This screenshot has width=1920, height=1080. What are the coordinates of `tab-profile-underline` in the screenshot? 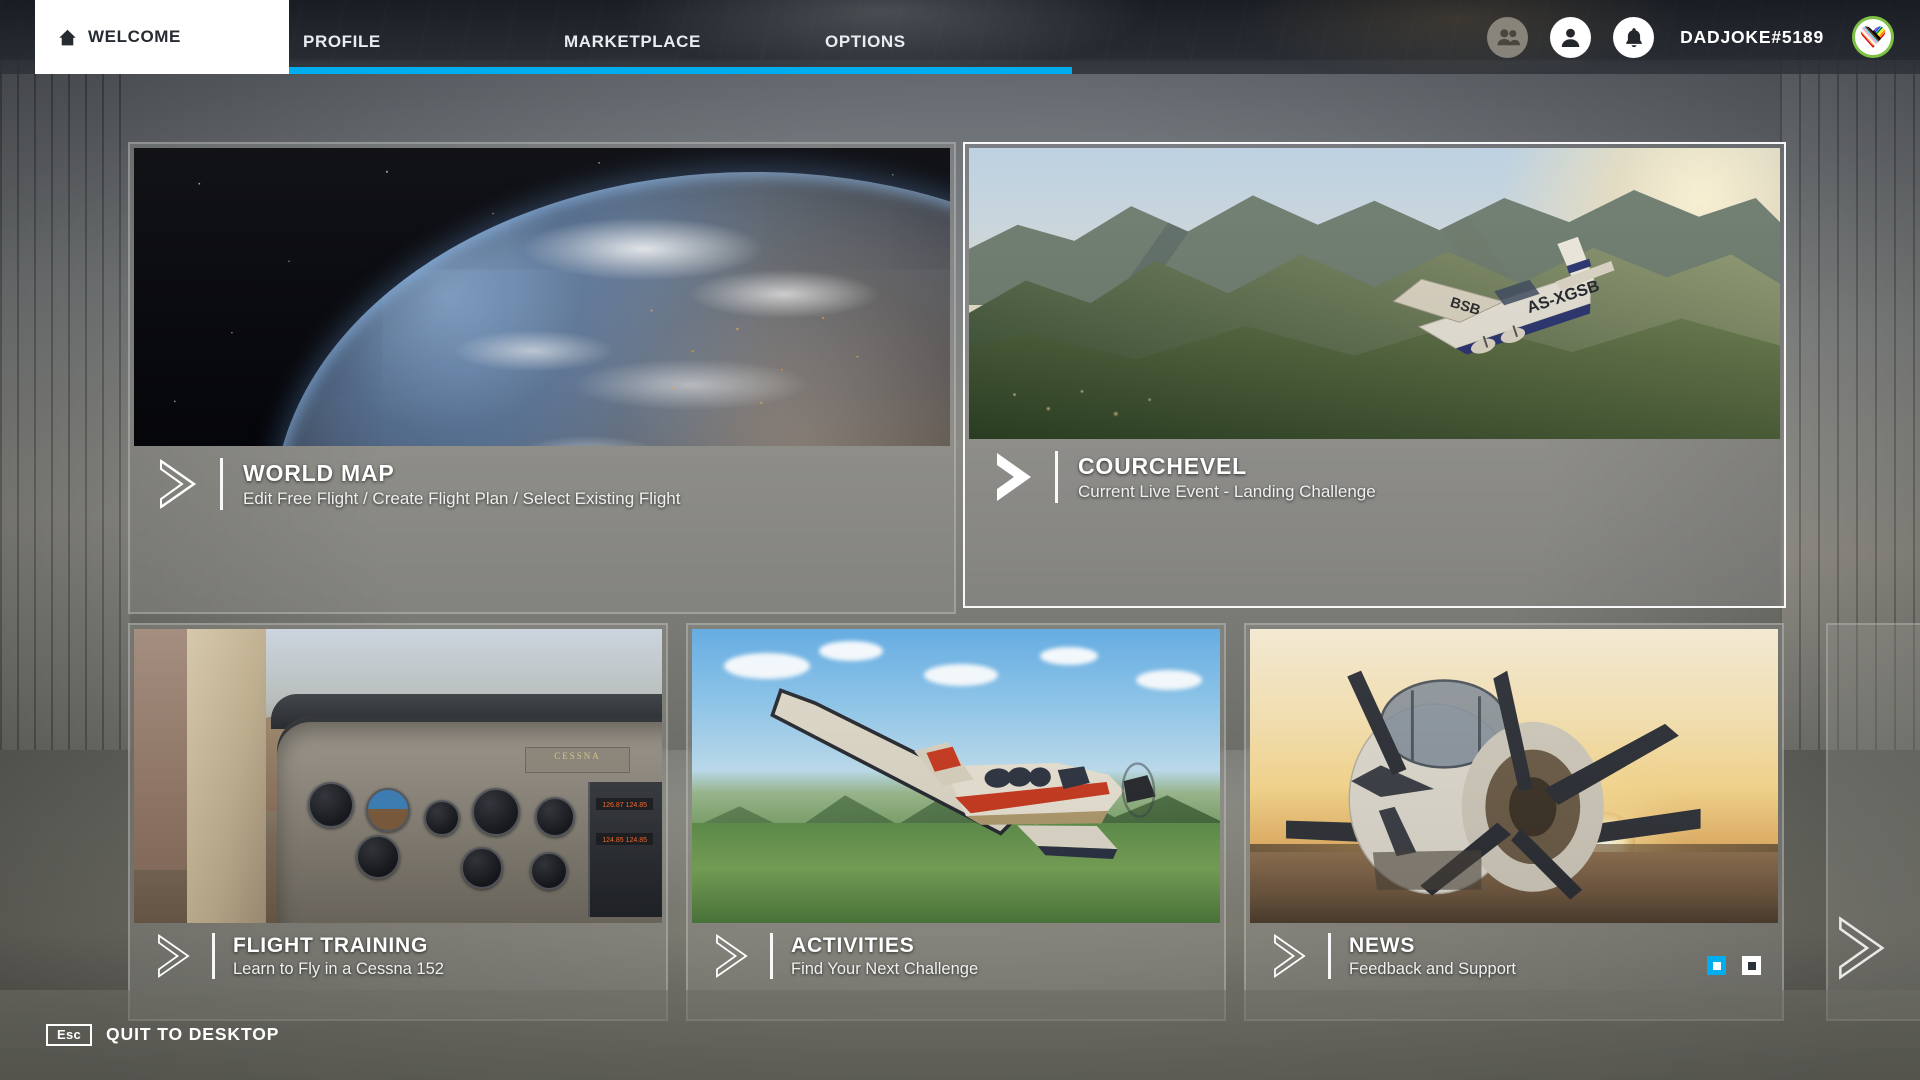 It's located at (419, 70).